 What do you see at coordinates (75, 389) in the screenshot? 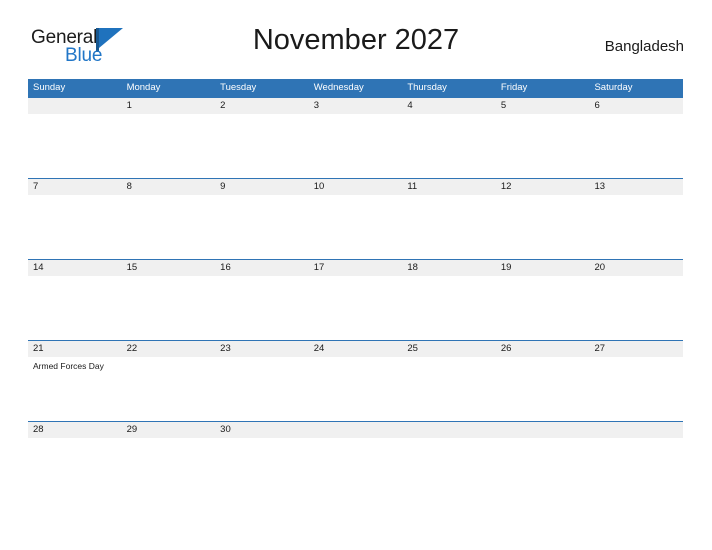
I see `day-cell-21: Armed Forces Day` at bounding box center [75, 389].